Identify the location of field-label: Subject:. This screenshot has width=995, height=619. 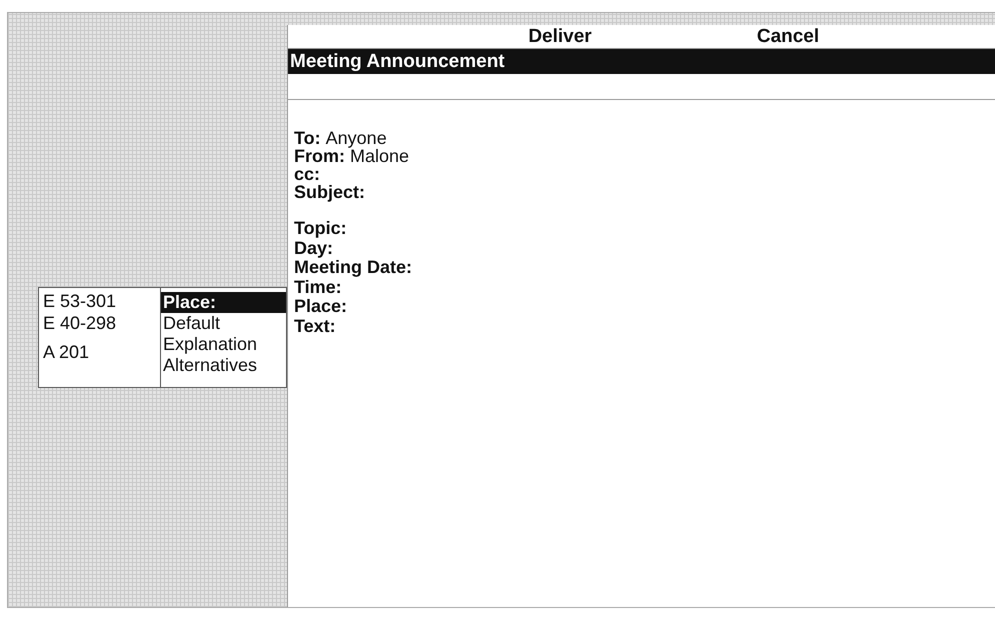
(330, 192).